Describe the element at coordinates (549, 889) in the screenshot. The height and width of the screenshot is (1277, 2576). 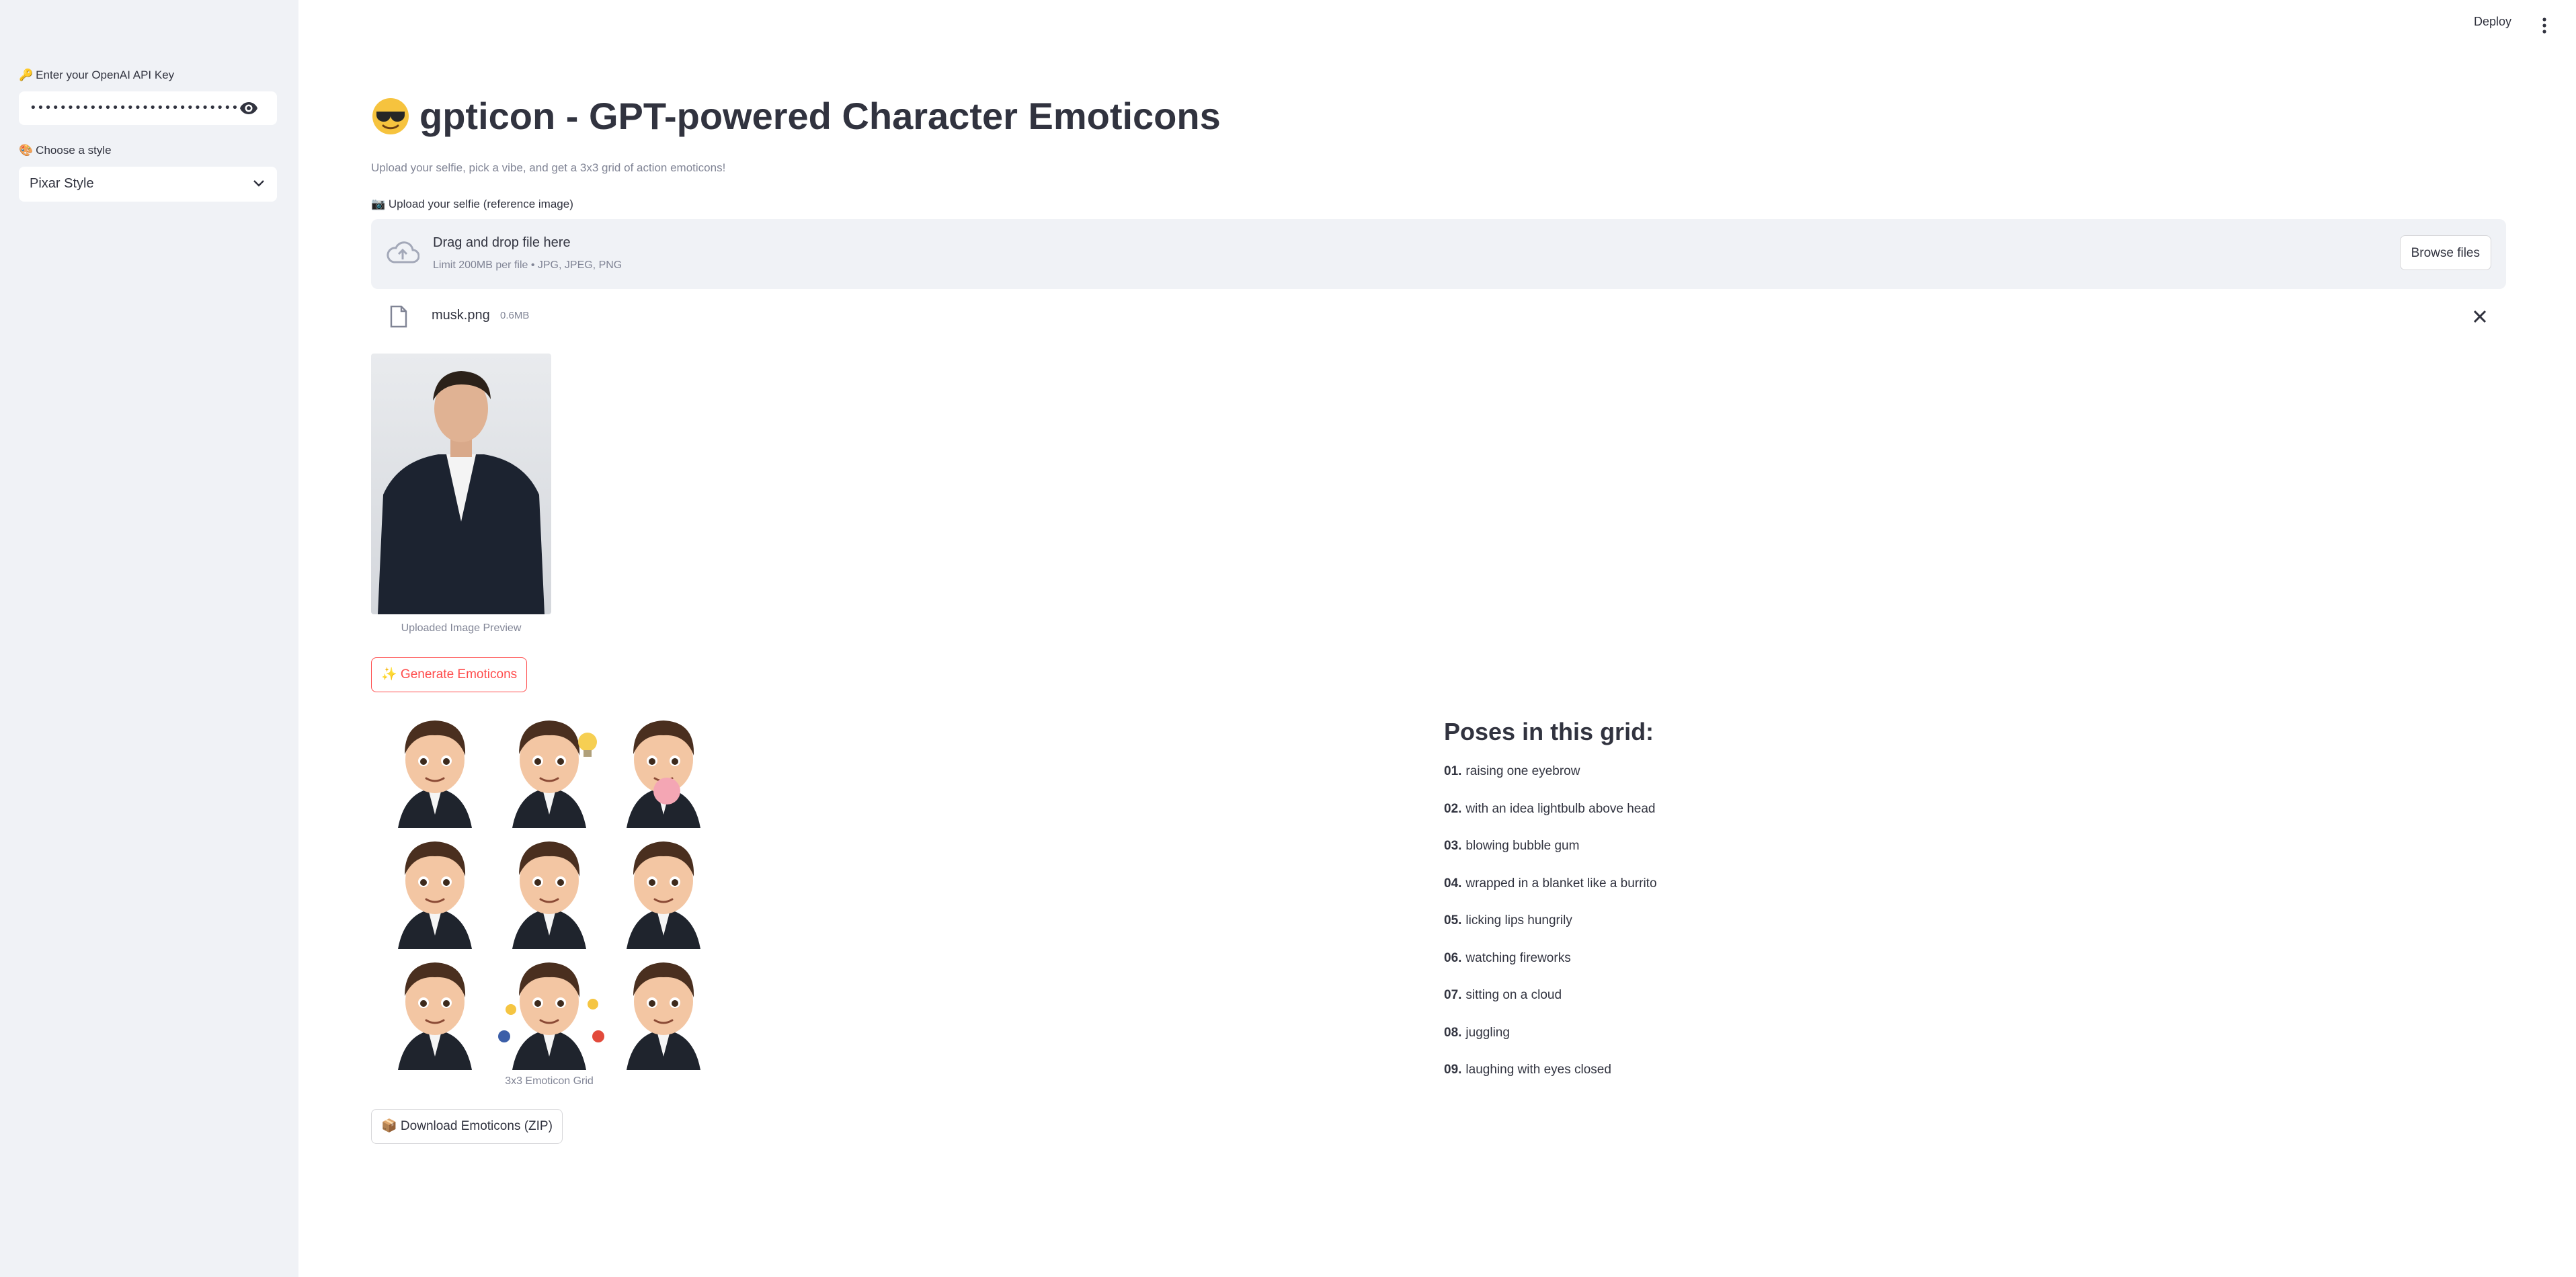
I see `emoticon-grid-image` at that location.